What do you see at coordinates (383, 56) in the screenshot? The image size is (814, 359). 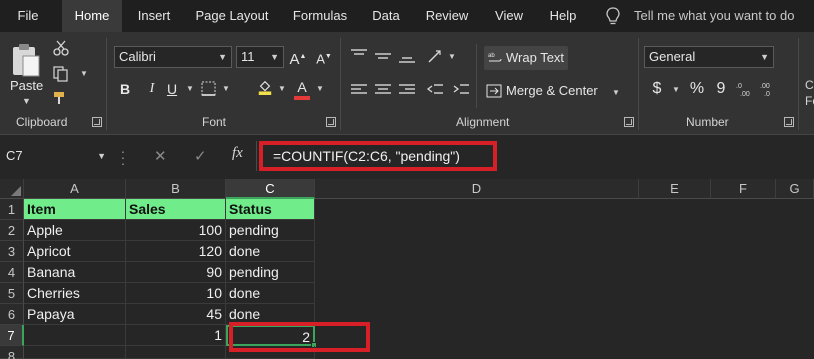 I see `align-middle-icon` at bounding box center [383, 56].